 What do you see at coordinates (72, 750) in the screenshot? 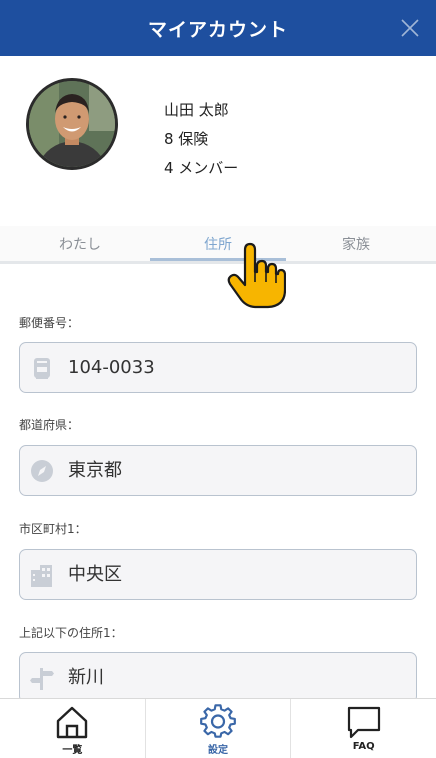
I see `nav-label-list: 一覧` at bounding box center [72, 750].